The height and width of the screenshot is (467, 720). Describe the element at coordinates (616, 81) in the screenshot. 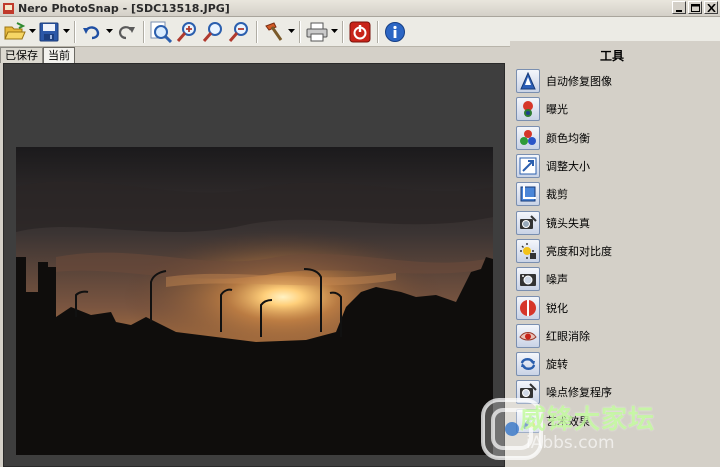

I see `tool-auto-fix: 自动修复图像` at that location.